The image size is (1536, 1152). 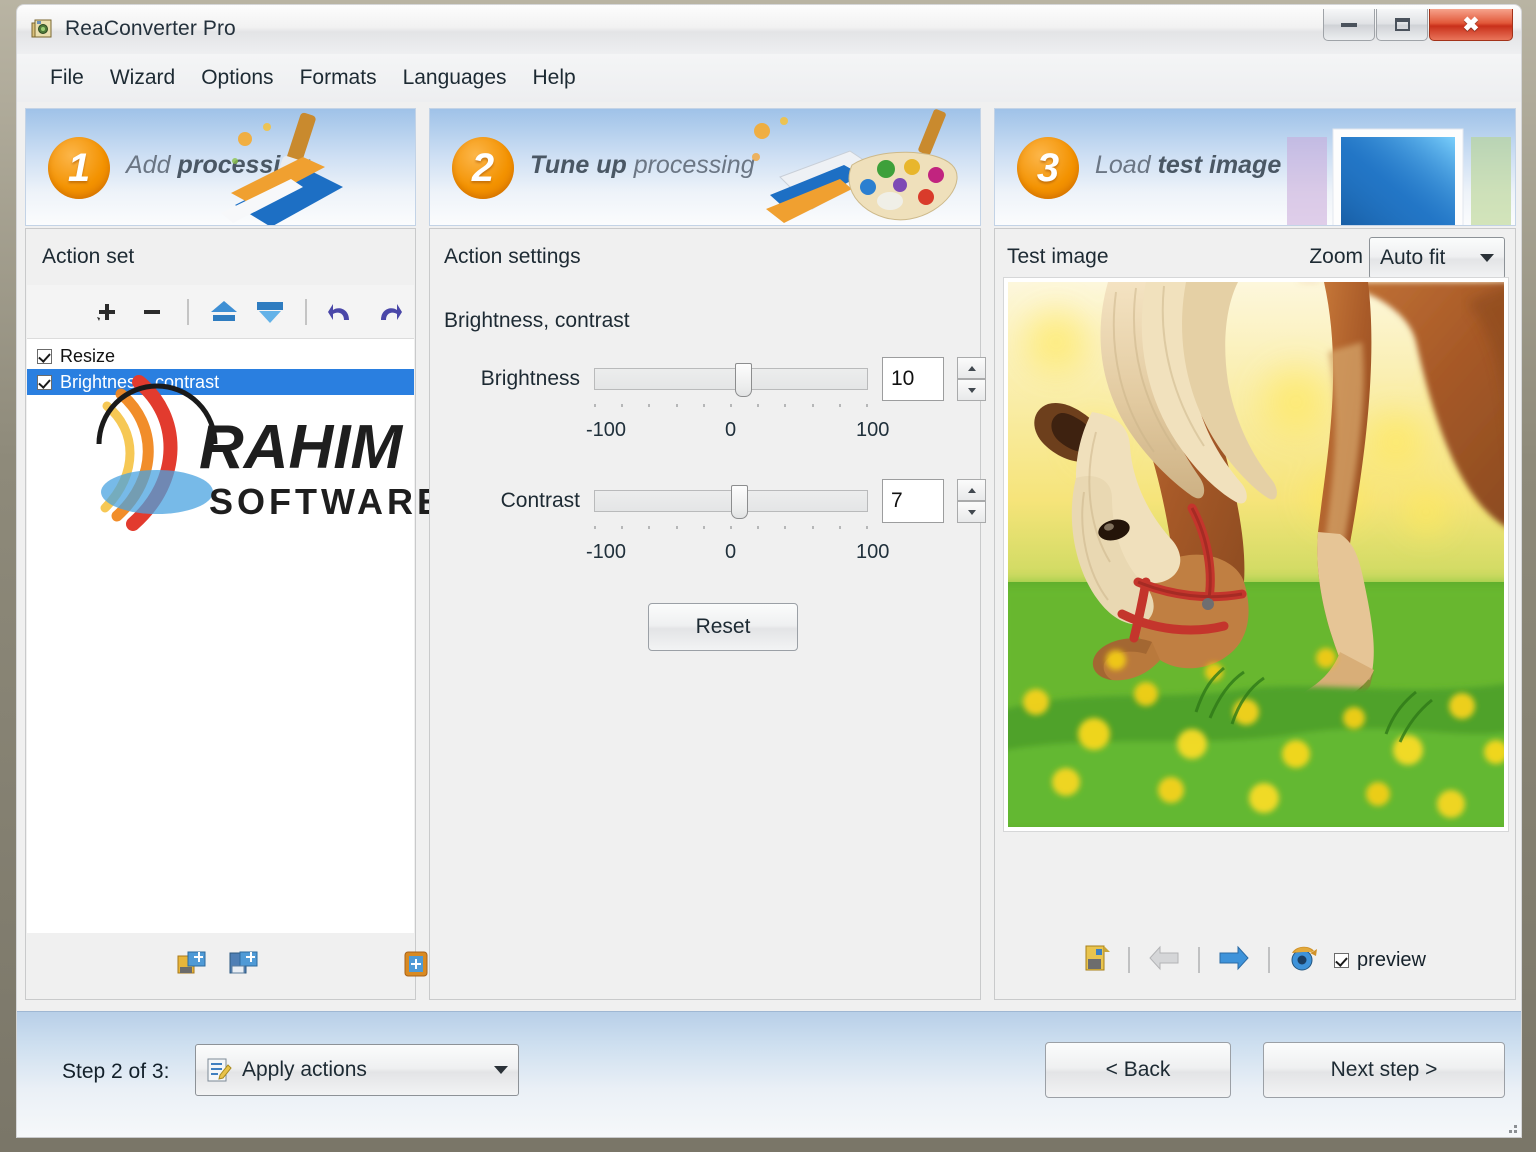 I want to click on redo-icon, so click(x=388, y=312).